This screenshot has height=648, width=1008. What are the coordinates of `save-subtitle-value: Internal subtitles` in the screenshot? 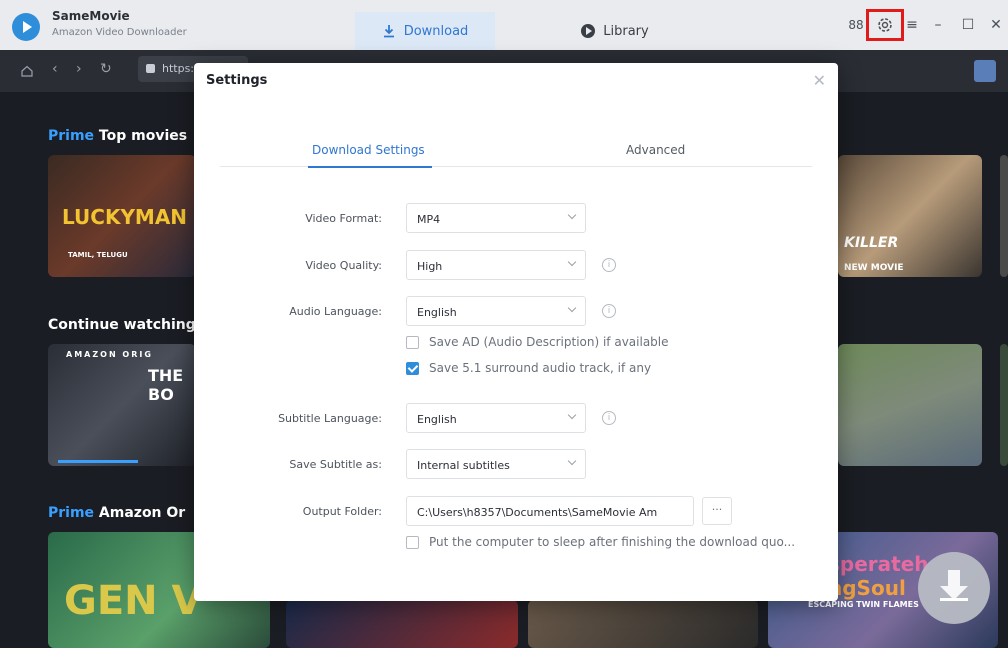 It's located at (463, 465).